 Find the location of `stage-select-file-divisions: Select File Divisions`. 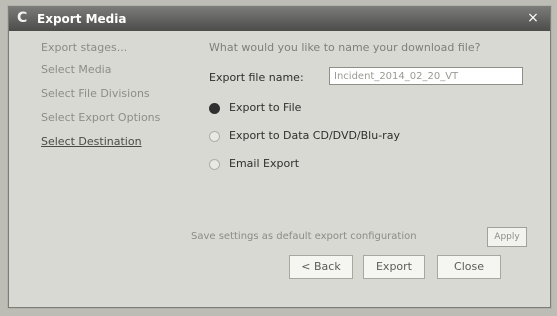

stage-select-file-divisions: Select File Divisions is located at coordinates (95, 93).